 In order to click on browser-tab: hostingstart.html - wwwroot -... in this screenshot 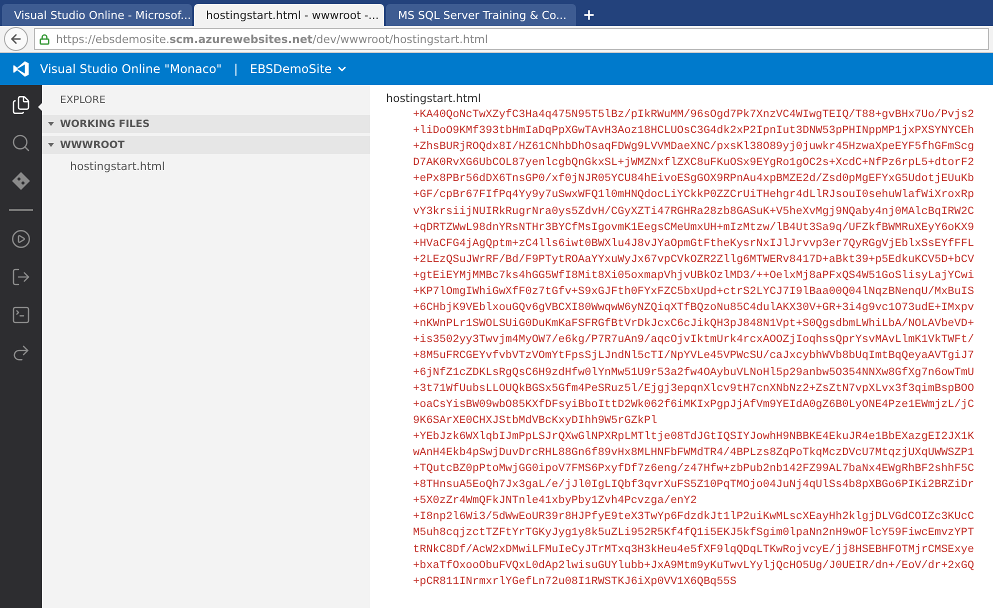, I will do `click(289, 15)`.